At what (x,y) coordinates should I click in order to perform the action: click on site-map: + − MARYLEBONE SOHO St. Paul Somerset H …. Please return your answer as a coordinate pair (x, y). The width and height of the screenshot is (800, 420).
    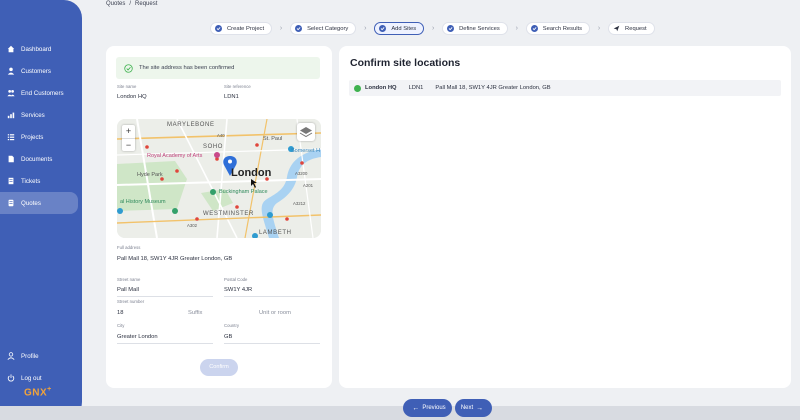
    Looking at the image, I should click on (219, 178).